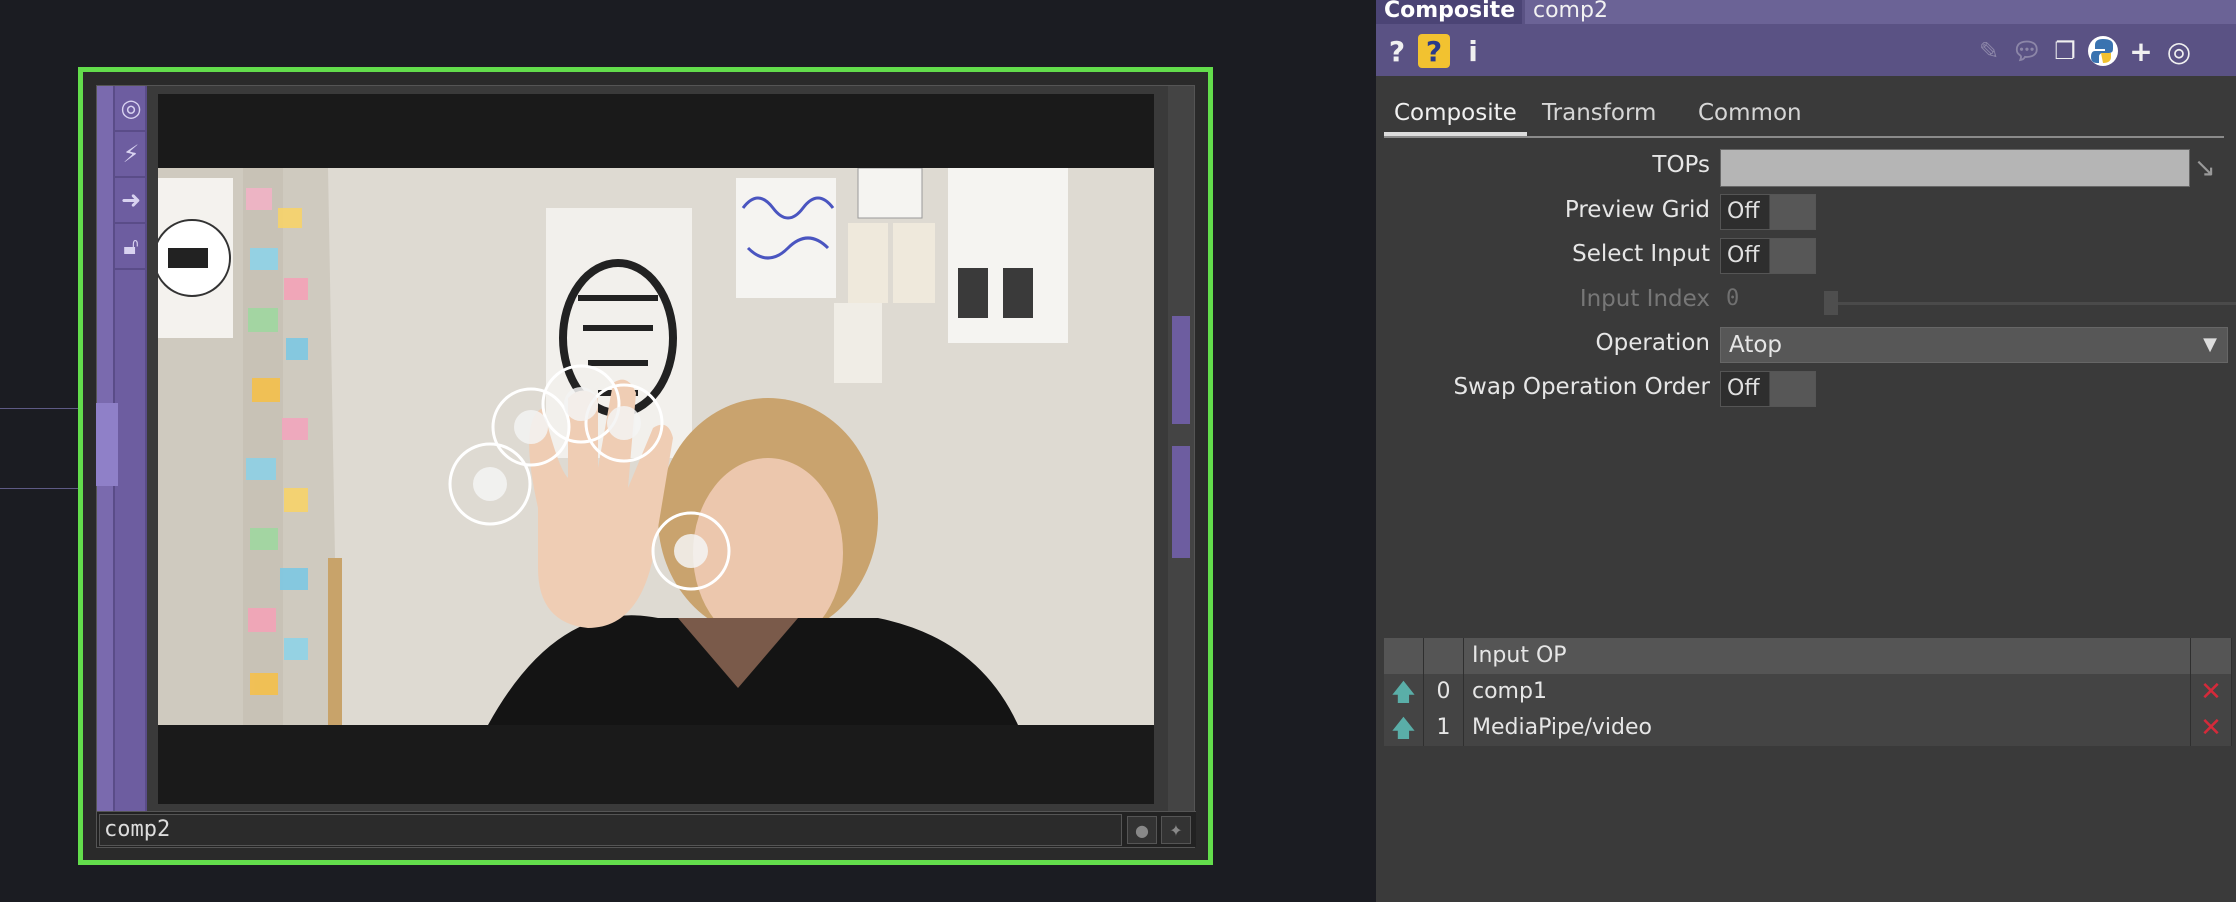 The height and width of the screenshot is (902, 2236). I want to click on tab-common: Common, so click(1750, 117).